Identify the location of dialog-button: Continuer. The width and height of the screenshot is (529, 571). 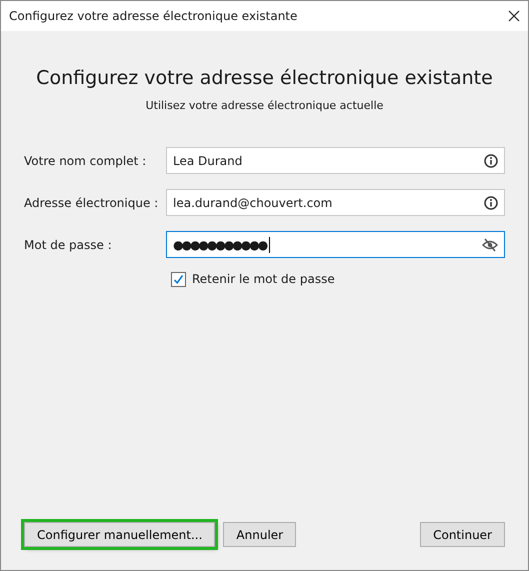
(462, 534).